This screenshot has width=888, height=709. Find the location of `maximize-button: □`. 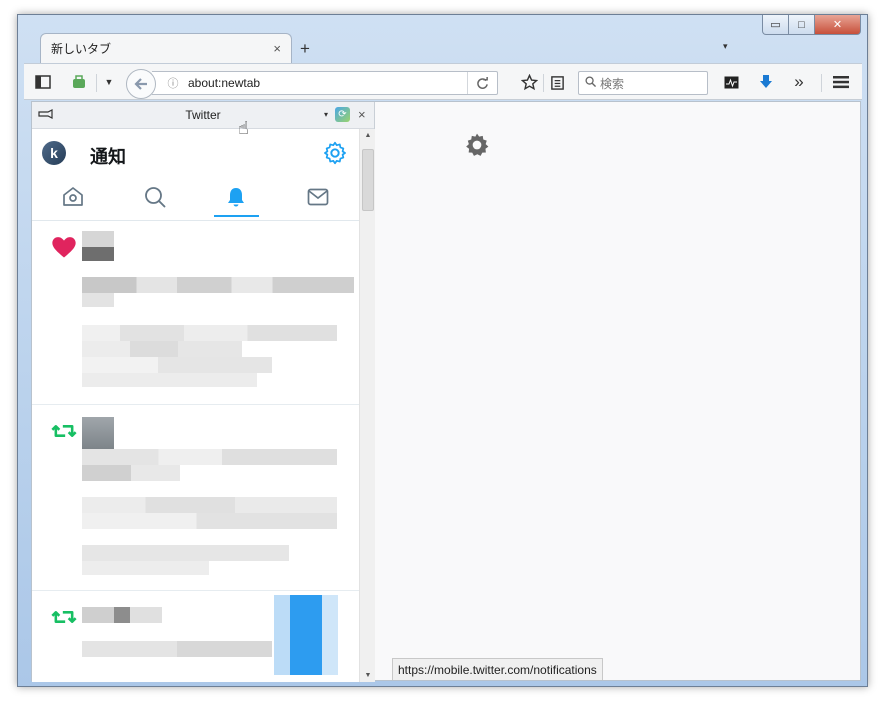

maximize-button: □ is located at coordinates (802, 25).